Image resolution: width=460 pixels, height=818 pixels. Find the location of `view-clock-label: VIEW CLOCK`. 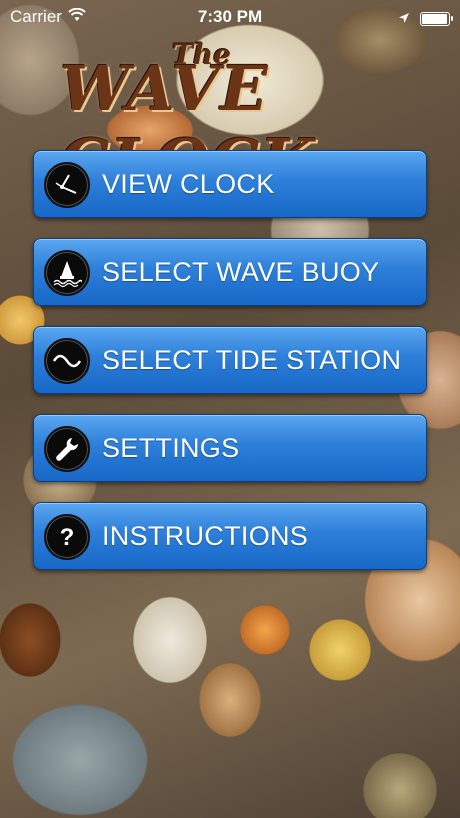

view-clock-label: VIEW CLOCK is located at coordinates (188, 184).